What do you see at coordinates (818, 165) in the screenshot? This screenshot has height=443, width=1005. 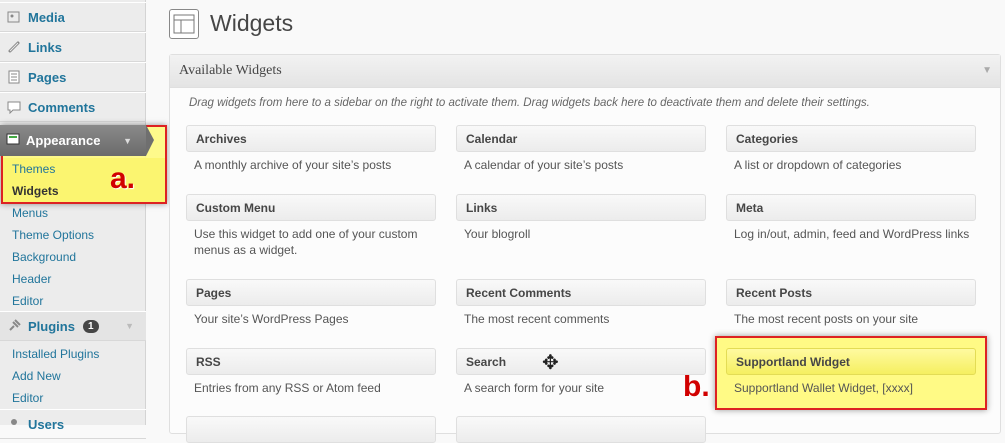 I see `widget-categories-desc: A list or dropdown of categories` at bounding box center [818, 165].